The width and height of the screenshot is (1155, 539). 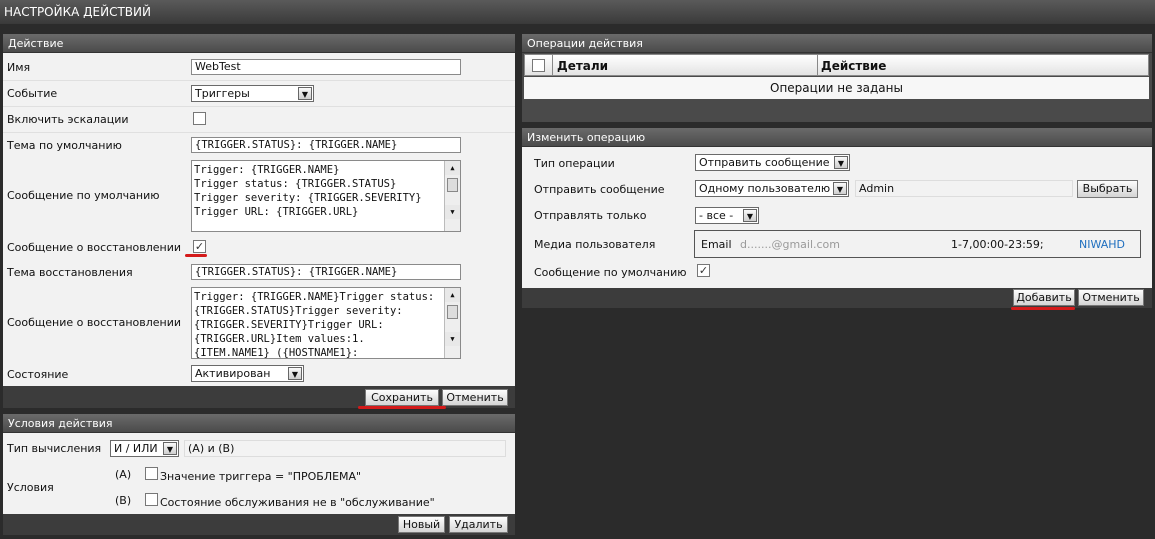 I want to click on column-header-details: Детали, so click(x=582, y=66).